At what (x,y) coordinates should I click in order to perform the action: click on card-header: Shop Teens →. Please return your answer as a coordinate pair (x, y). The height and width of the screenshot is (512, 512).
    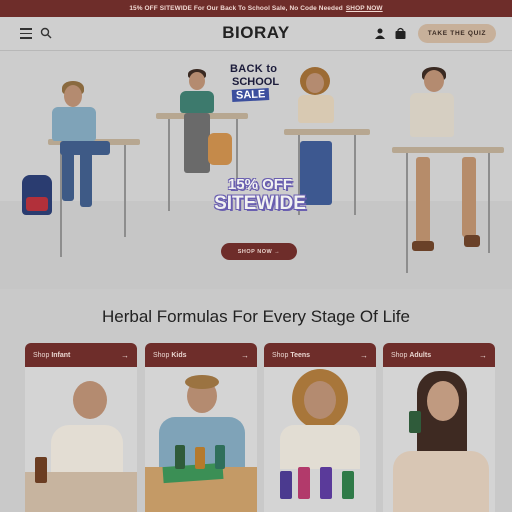
    Looking at the image, I should click on (320, 355).